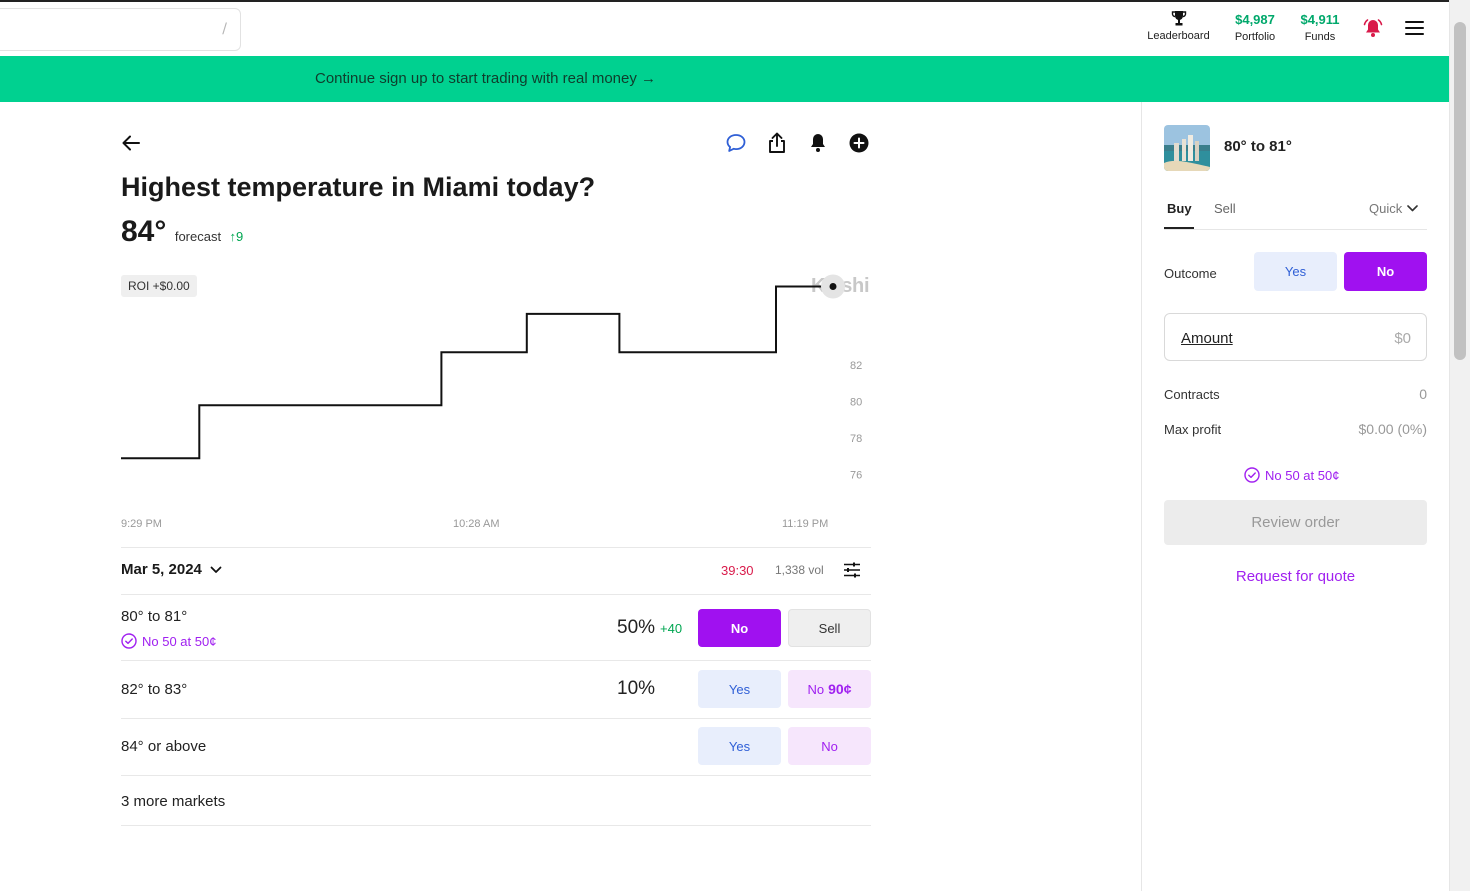 This screenshot has width=1470, height=891. Describe the element at coordinates (829, 628) in the screenshot. I see `sell-button: Sell` at that location.